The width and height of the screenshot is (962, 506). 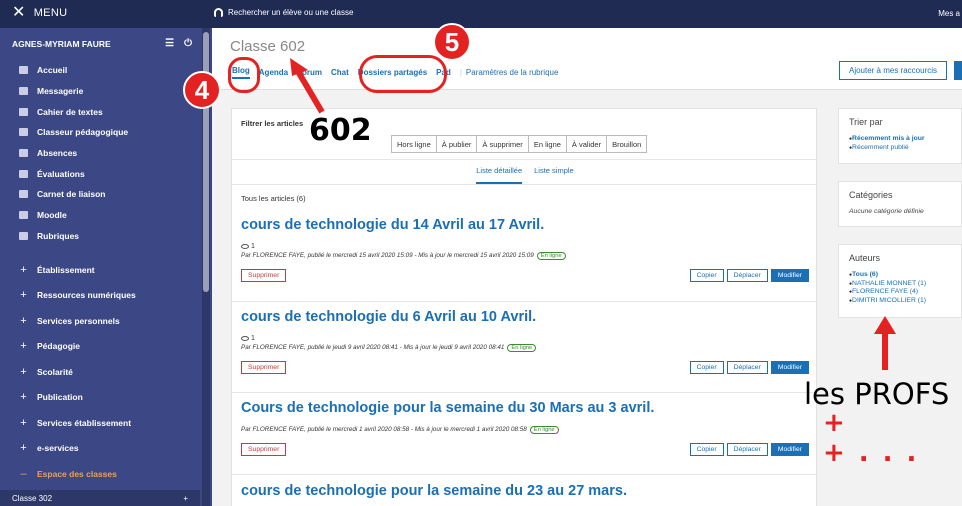 What do you see at coordinates (958, 70) in the screenshot?
I see `edge-button` at bounding box center [958, 70].